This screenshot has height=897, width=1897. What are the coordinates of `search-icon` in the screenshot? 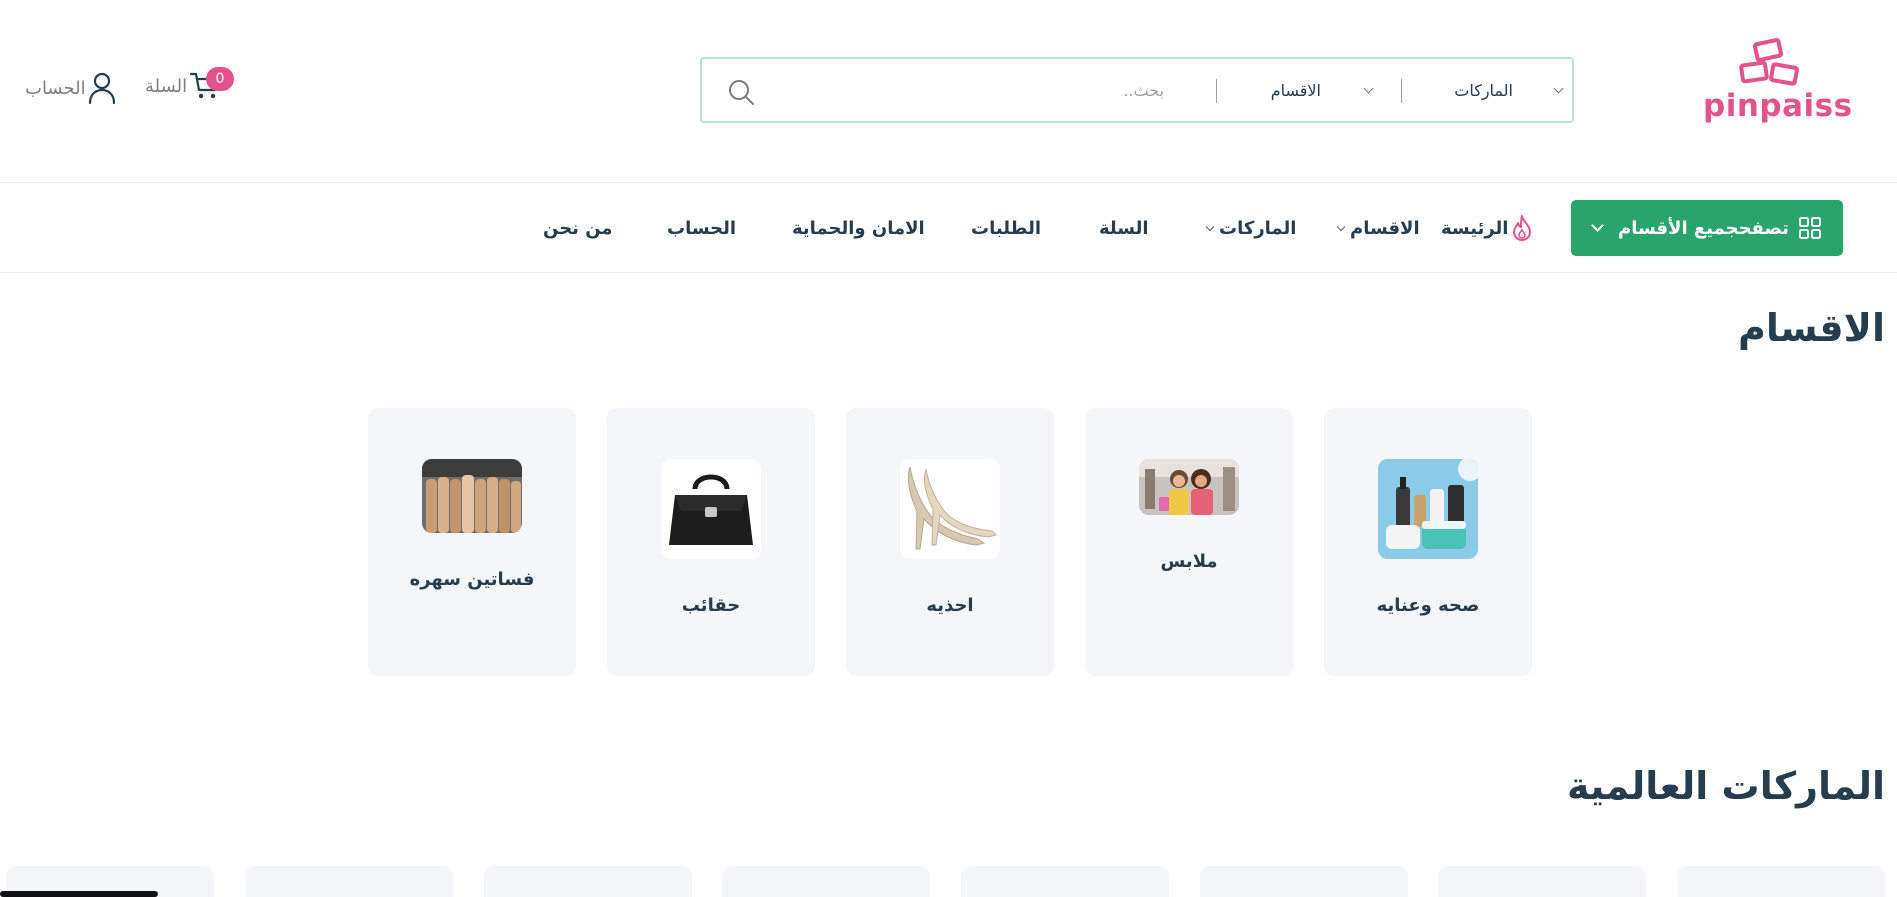 It's located at (741, 92).